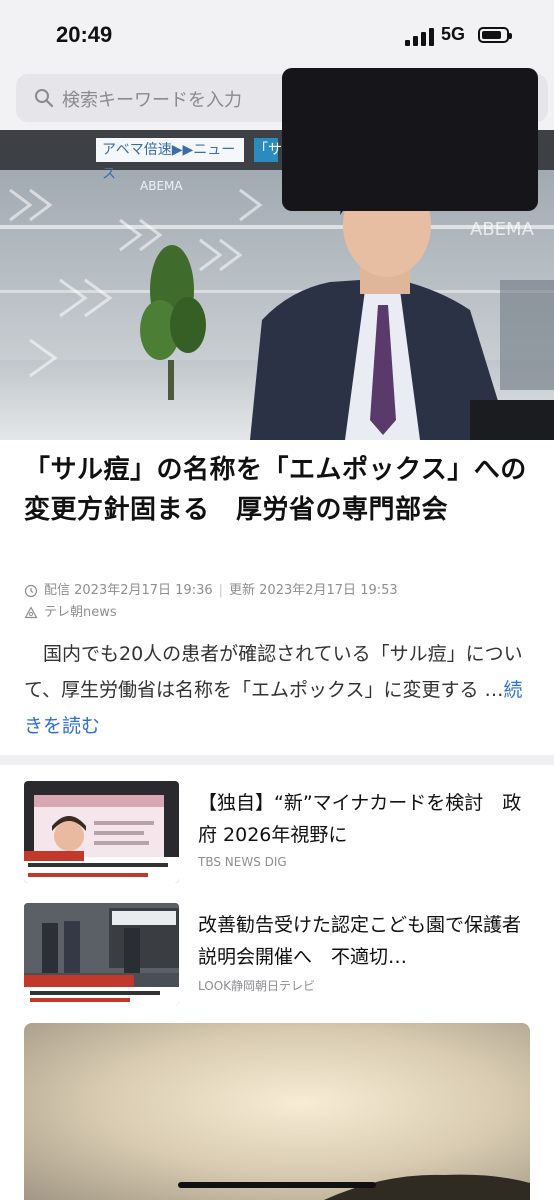 The image size is (554, 1200). I want to click on item-source: LOOK静岡朝日テレビ, so click(257, 986).